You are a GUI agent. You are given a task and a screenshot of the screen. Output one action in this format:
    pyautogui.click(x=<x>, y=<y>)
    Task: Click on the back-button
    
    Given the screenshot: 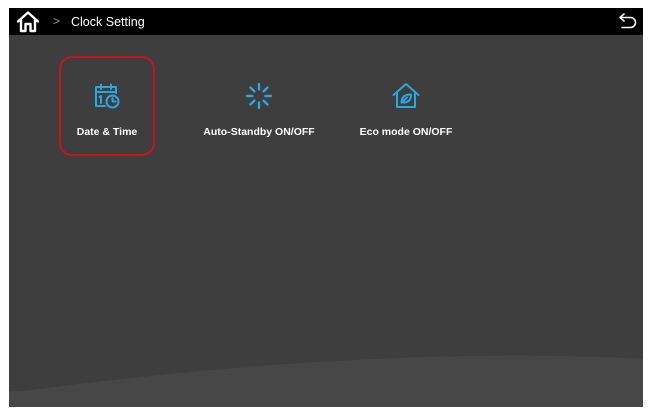 What is the action you would take?
    pyautogui.click(x=628, y=21)
    